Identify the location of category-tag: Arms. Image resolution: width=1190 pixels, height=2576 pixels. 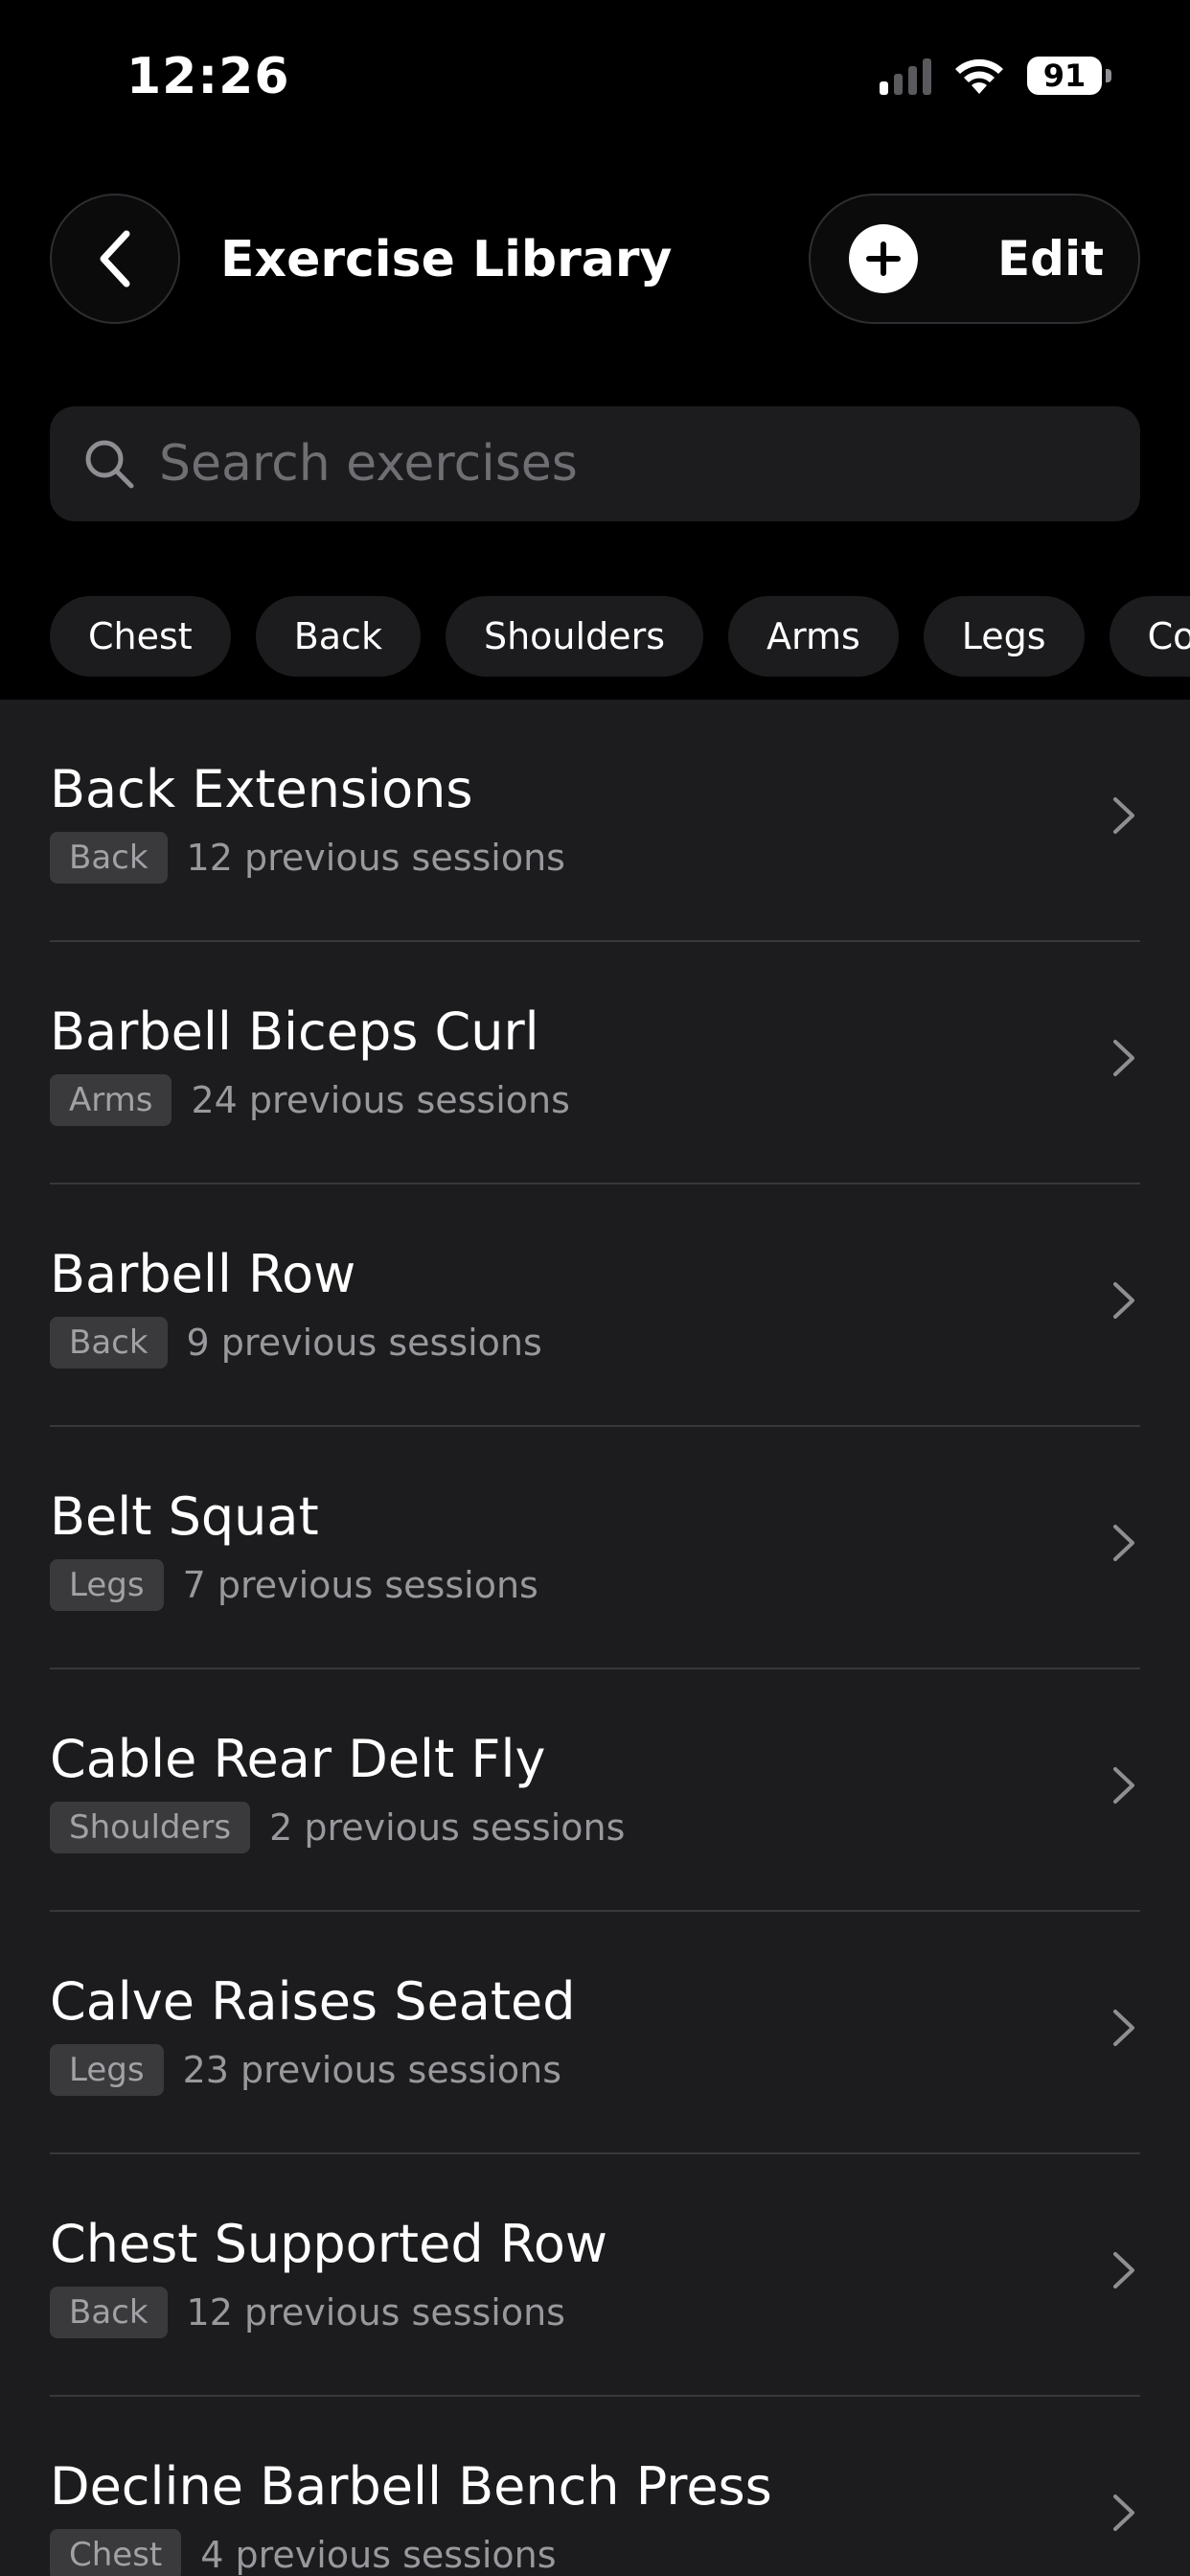
(111, 1100).